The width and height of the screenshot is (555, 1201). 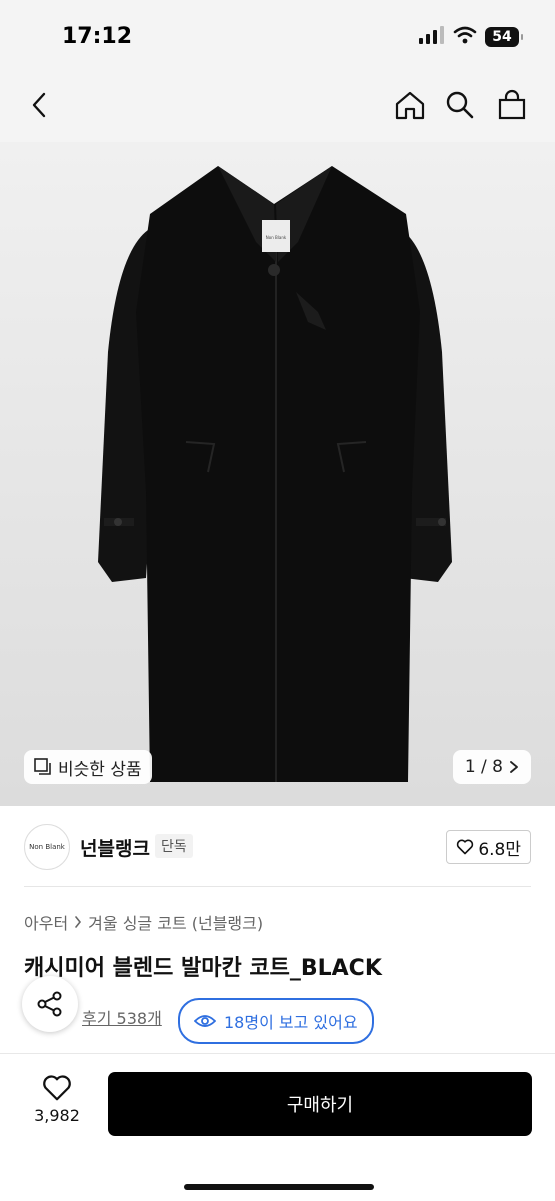 I want to click on battery-icon: 54, so click(x=504, y=37).